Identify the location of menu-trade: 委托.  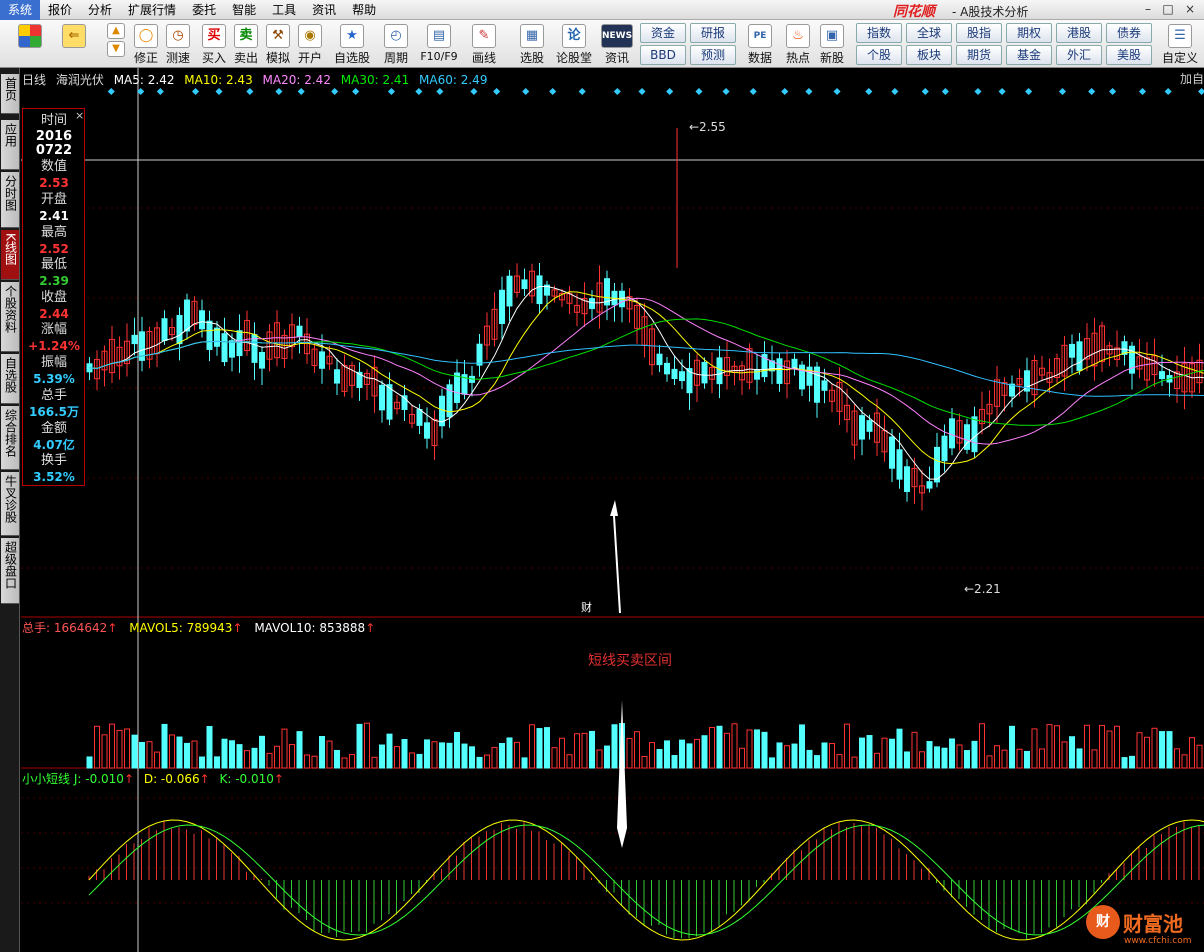
(204, 10).